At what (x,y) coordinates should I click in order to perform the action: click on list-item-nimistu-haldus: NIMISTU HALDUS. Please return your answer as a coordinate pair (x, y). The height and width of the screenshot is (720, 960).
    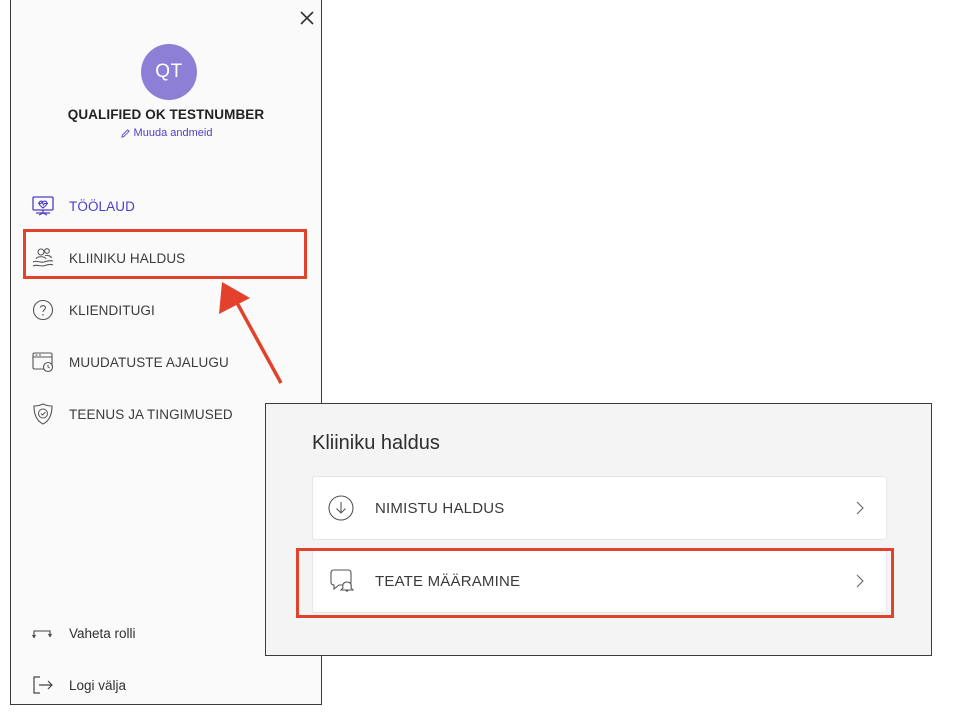
    Looking at the image, I should click on (599, 508).